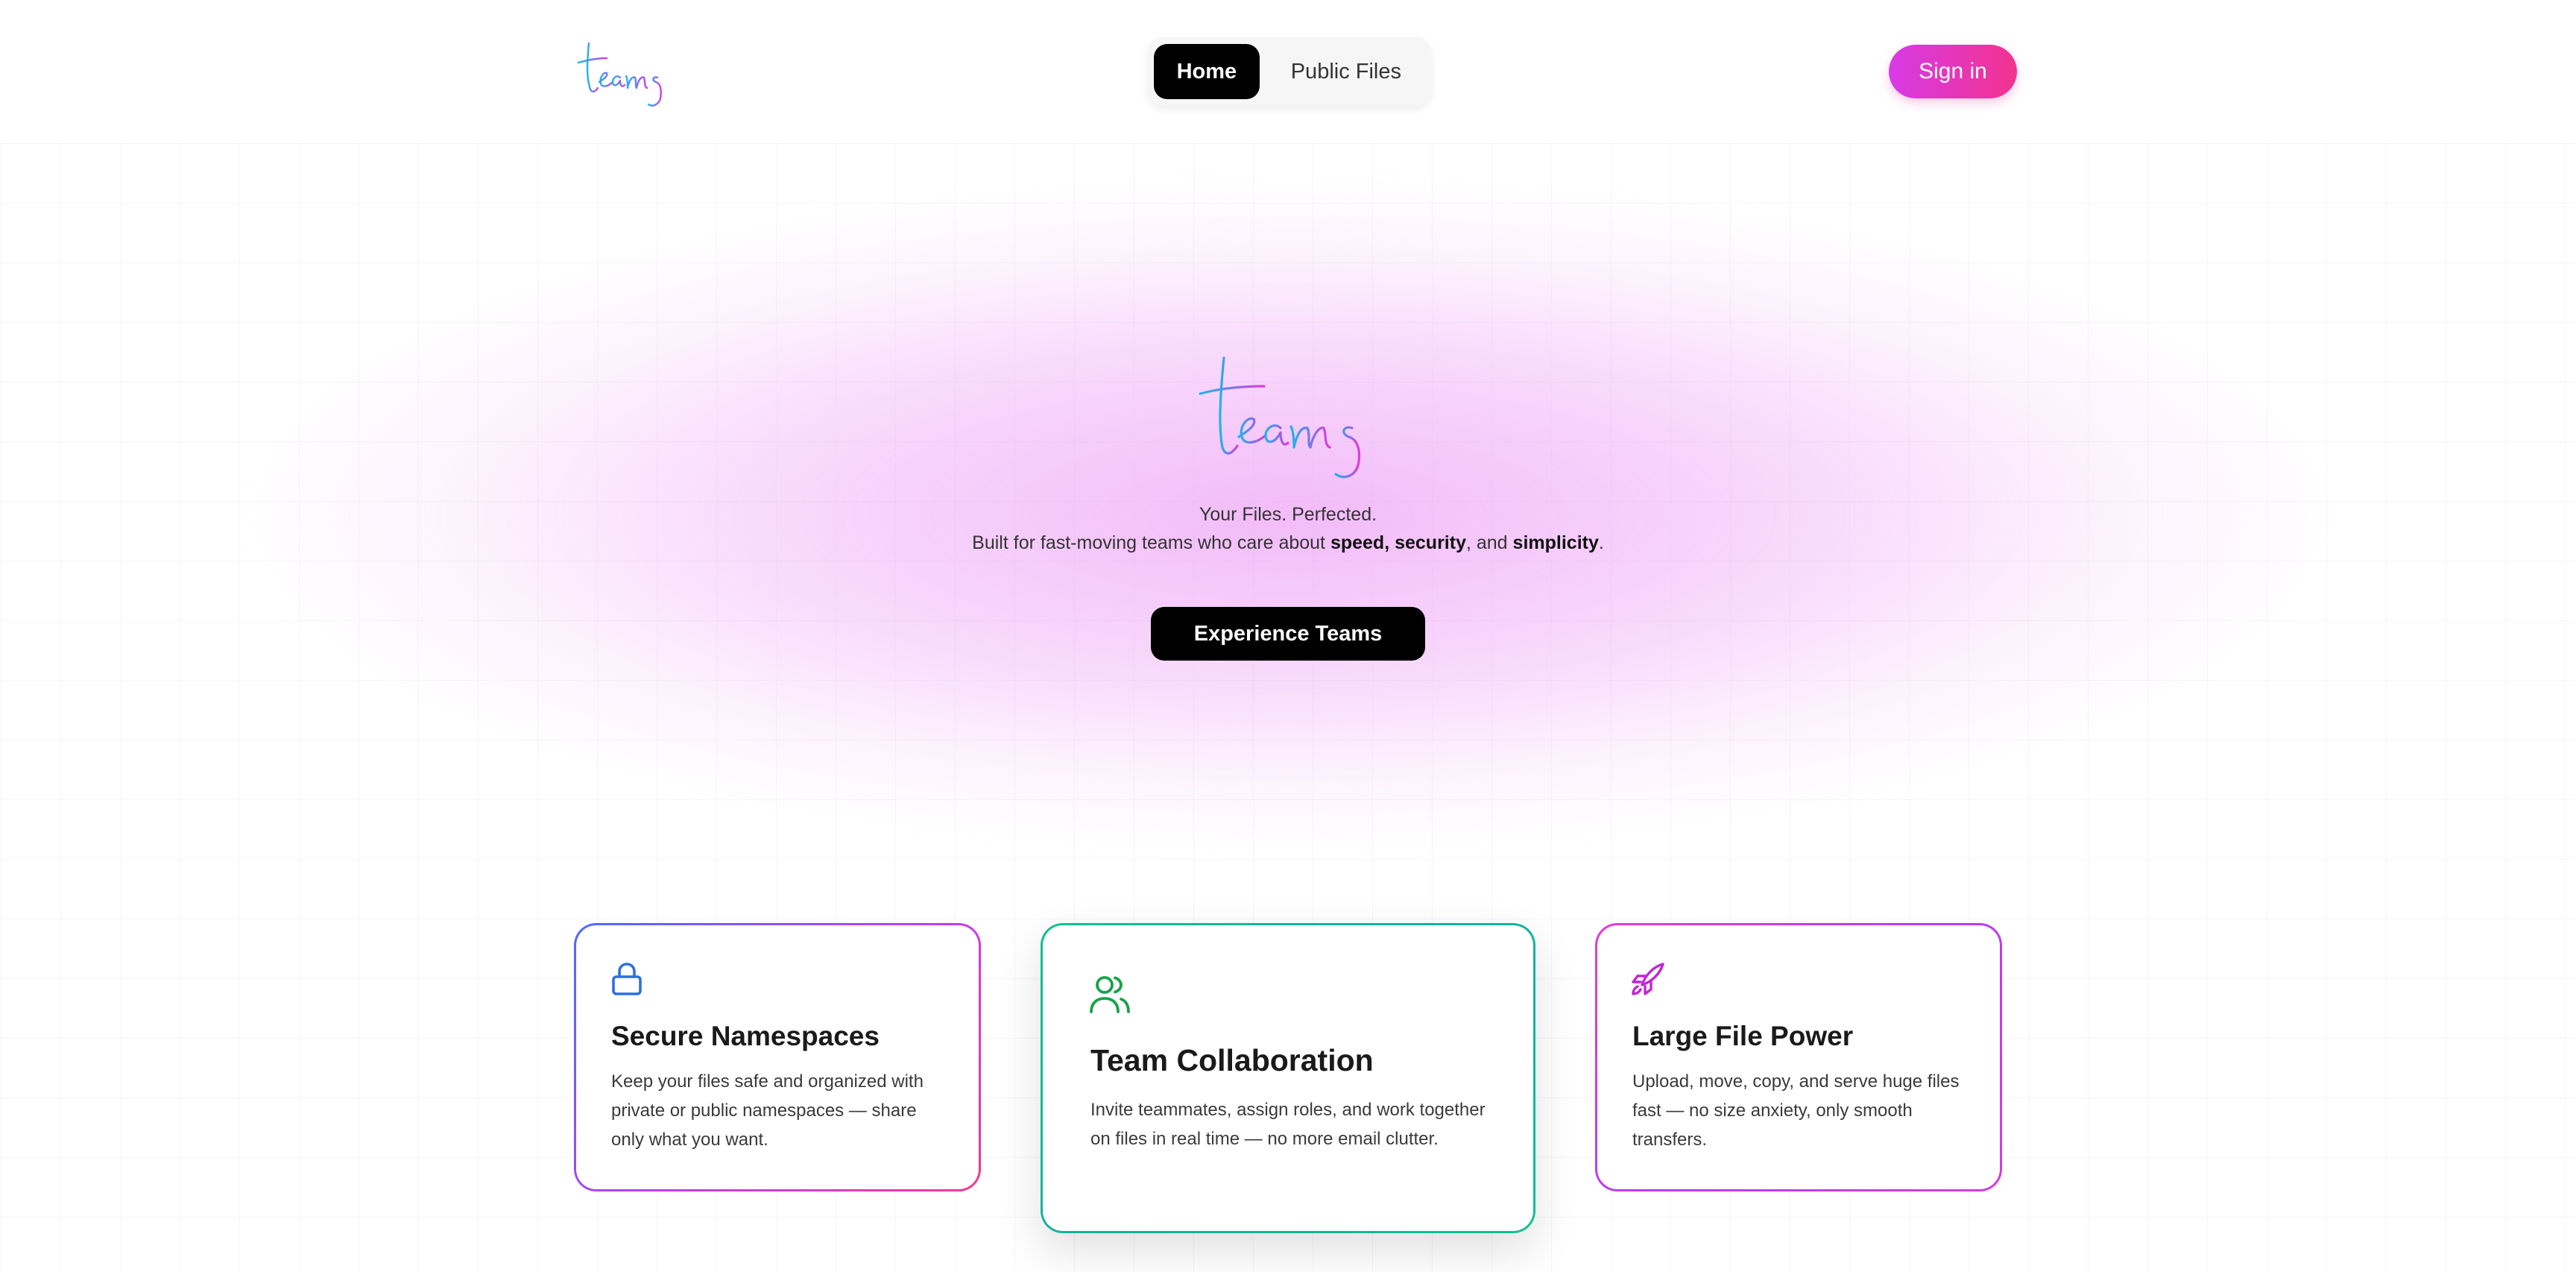  What do you see at coordinates (1489, 542) in the screenshot?
I see `subline-middle: , and` at bounding box center [1489, 542].